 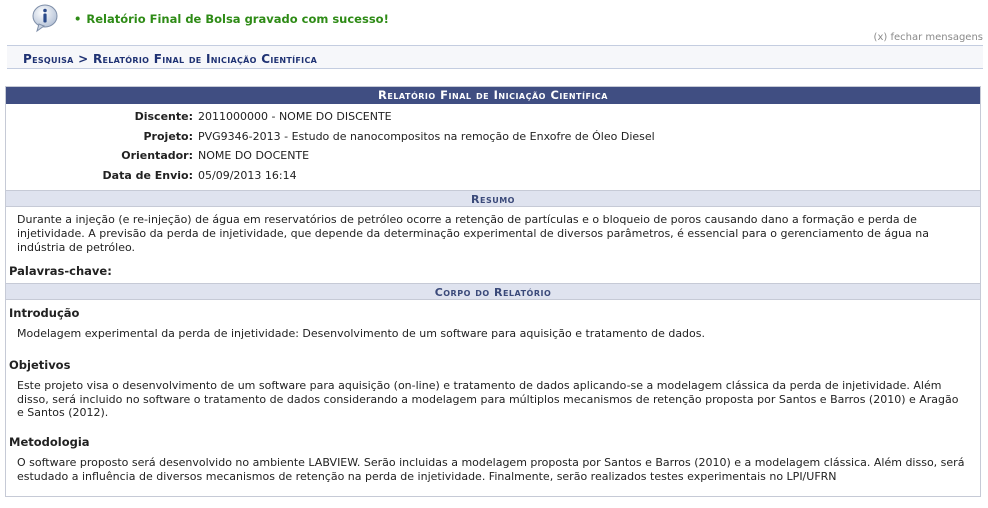 I want to click on field-row-orientador: Orientador: NOME DO DOCENTE, so click(x=493, y=156).